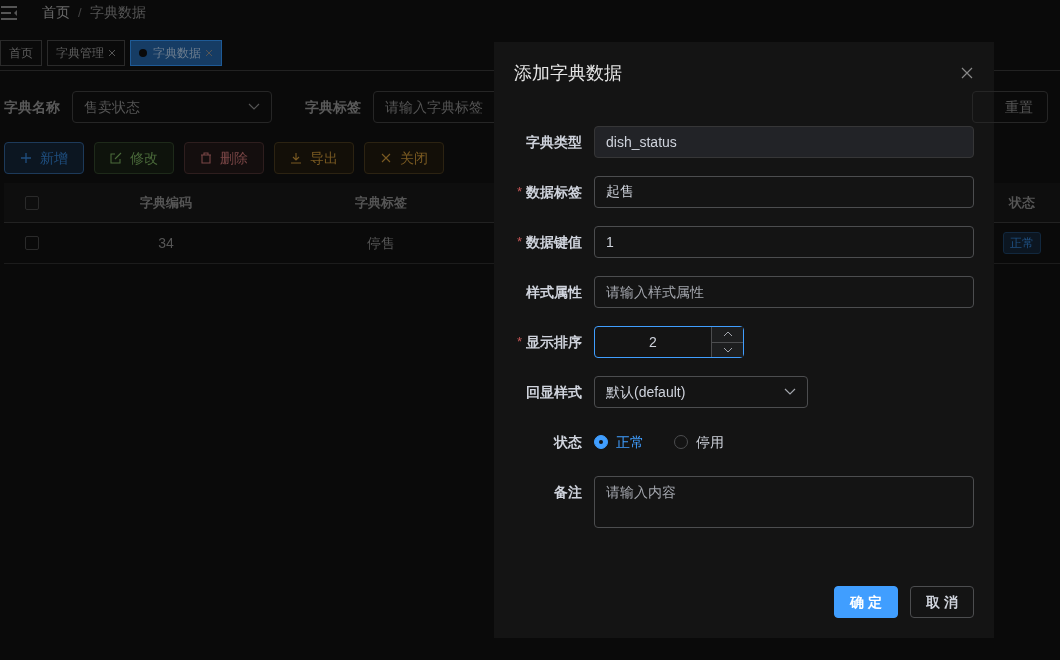 The height and width of the screenshot is (660, 1060). Describe the element at coordinates (699, 442) in the screenshot. I see `radio-option: 停用` at that location.